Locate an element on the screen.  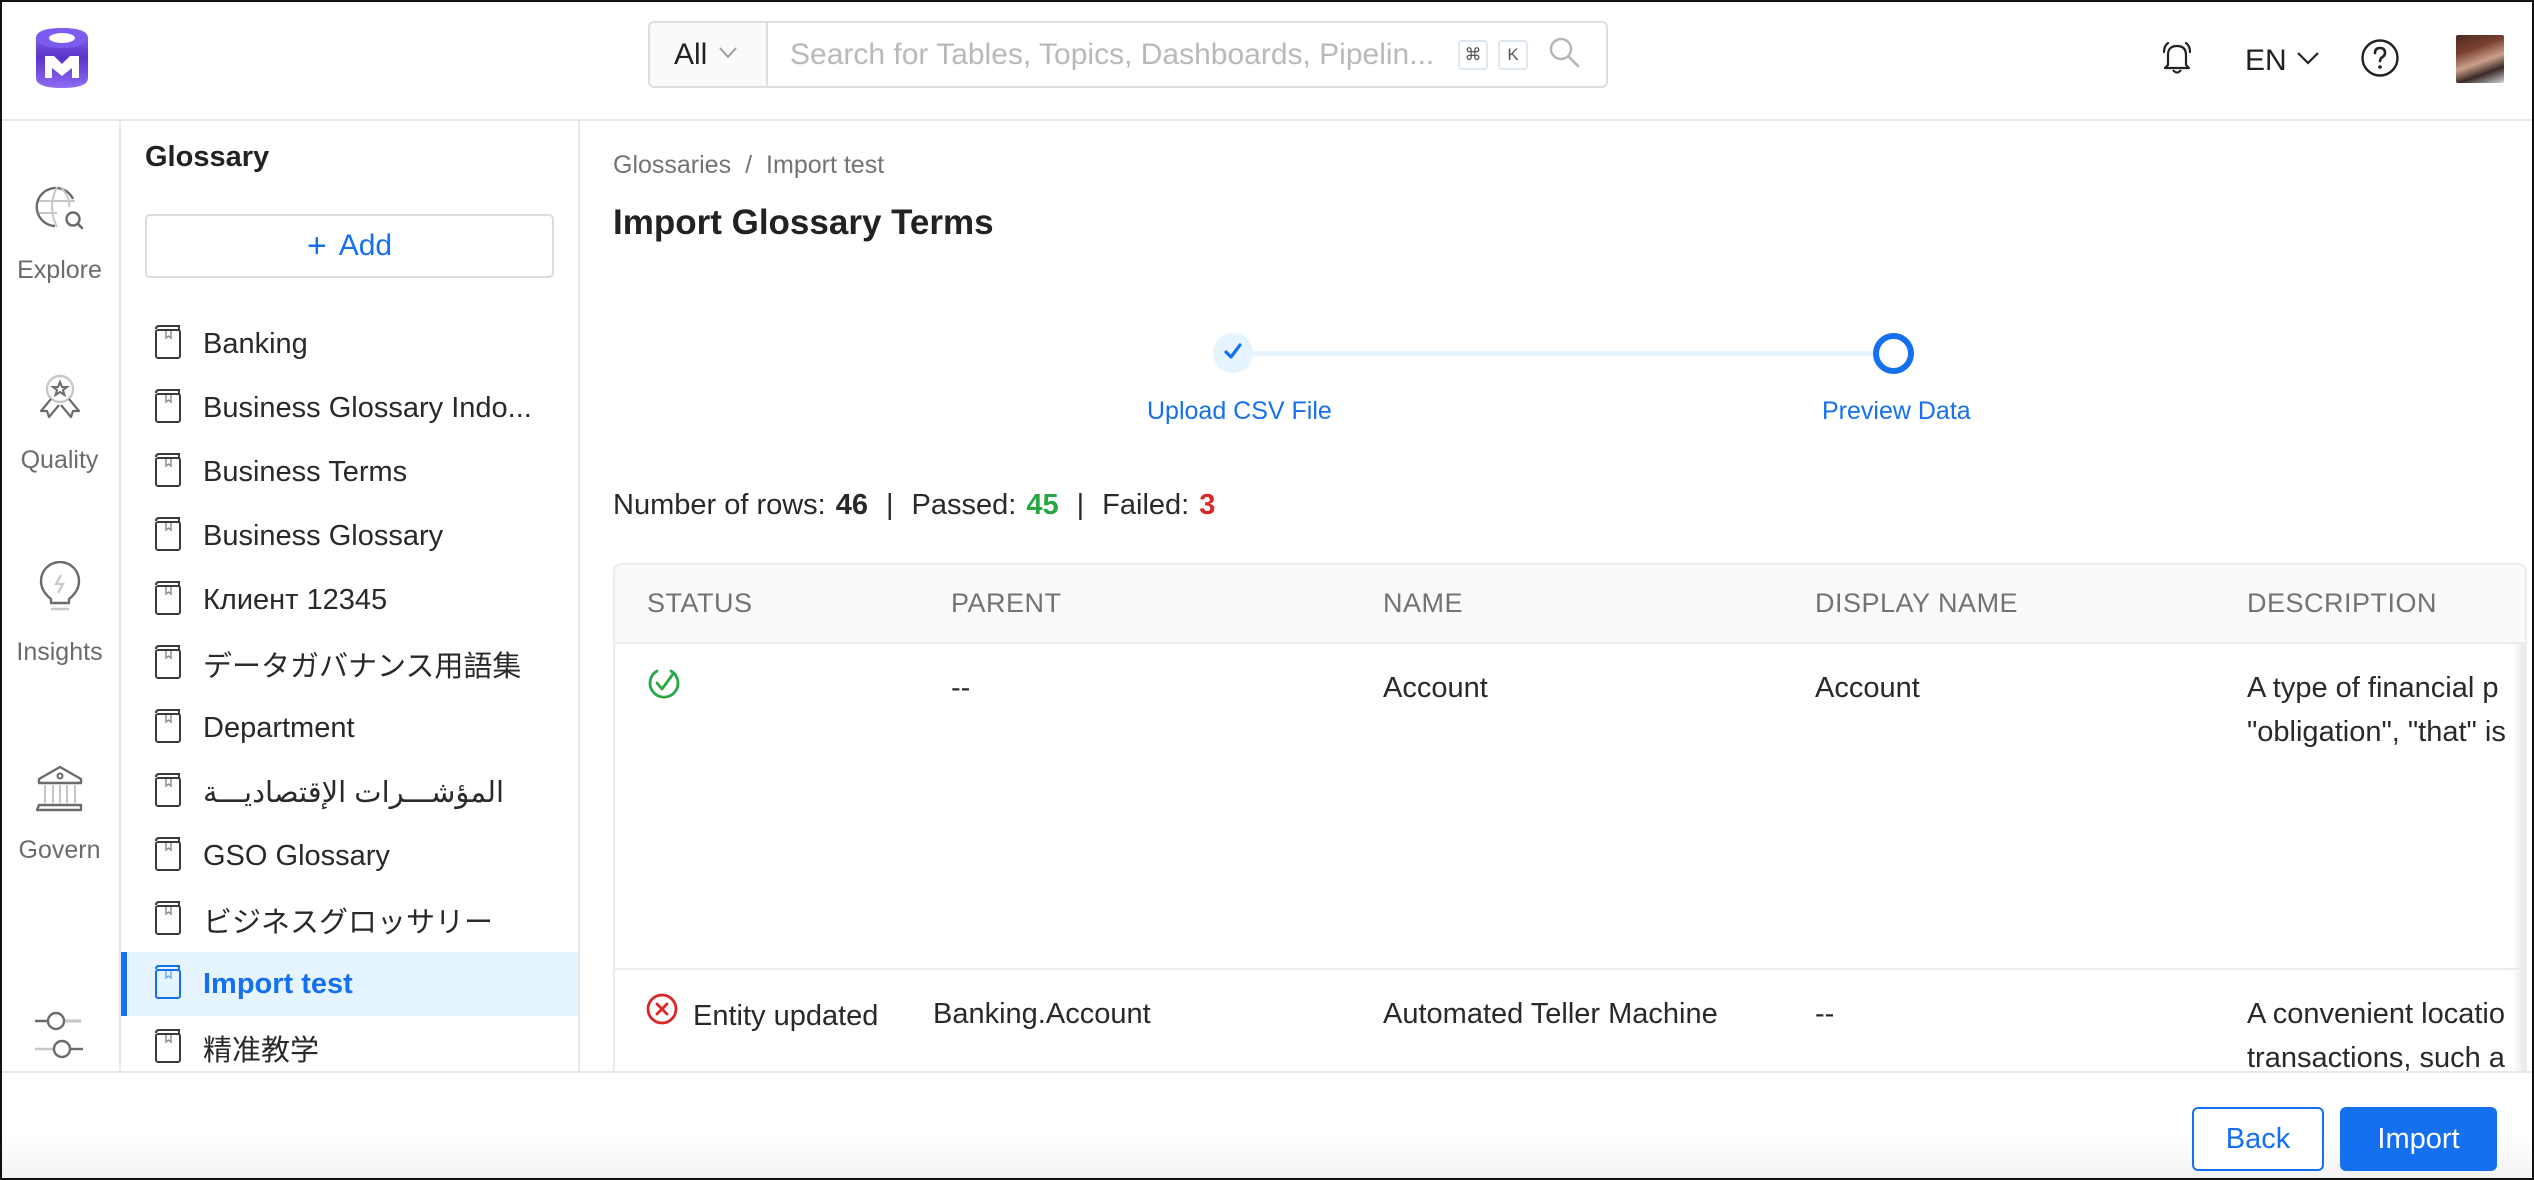
column-header-name: NAME is located at coordinates (1567, 604).